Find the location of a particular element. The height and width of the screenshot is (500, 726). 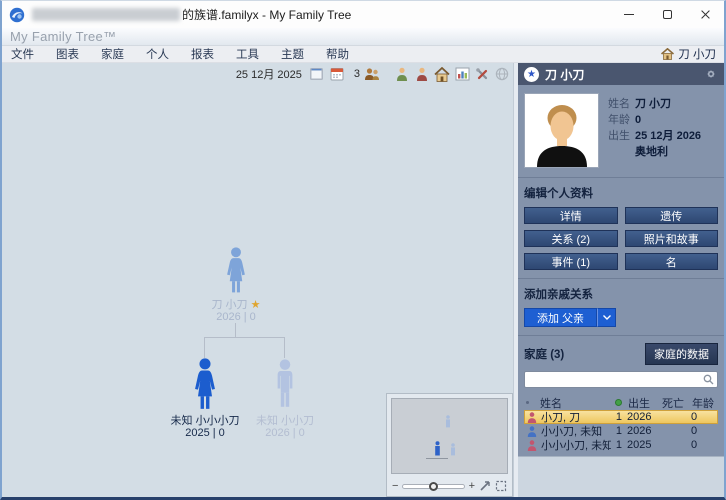

born-column-header: 出生 is located at coordinates (644, 403).